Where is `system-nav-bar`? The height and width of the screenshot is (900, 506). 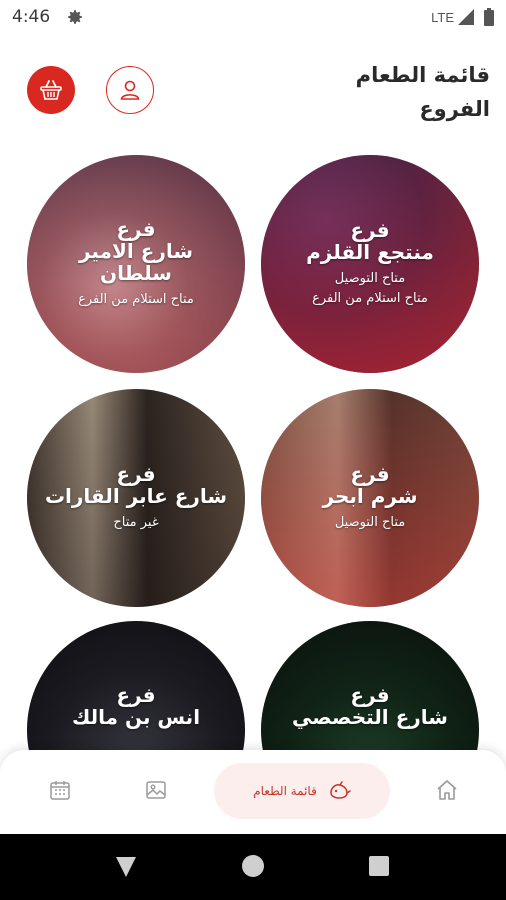 system-nav-bar is located at coordinates (253, 867).